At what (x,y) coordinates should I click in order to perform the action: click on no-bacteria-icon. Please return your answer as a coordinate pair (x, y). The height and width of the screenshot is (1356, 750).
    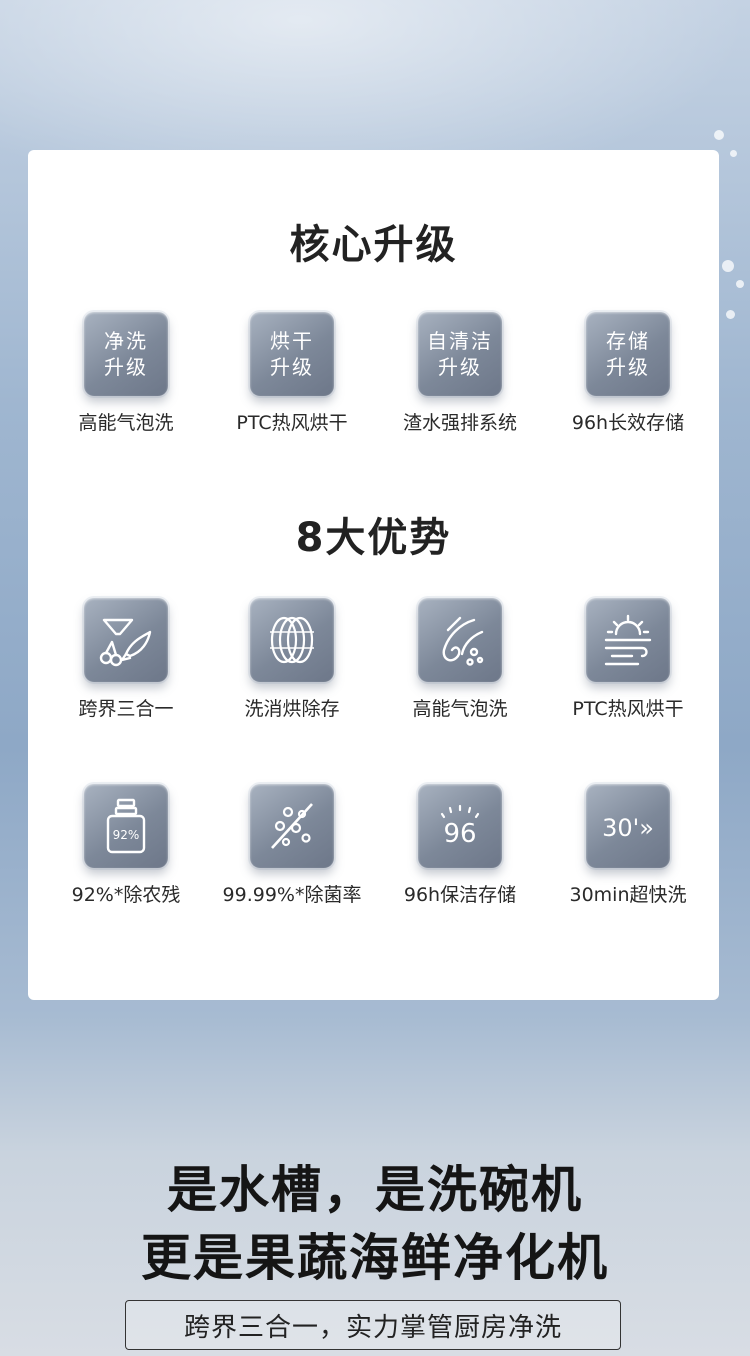
    Looking at the image, I should click on (292, 826).